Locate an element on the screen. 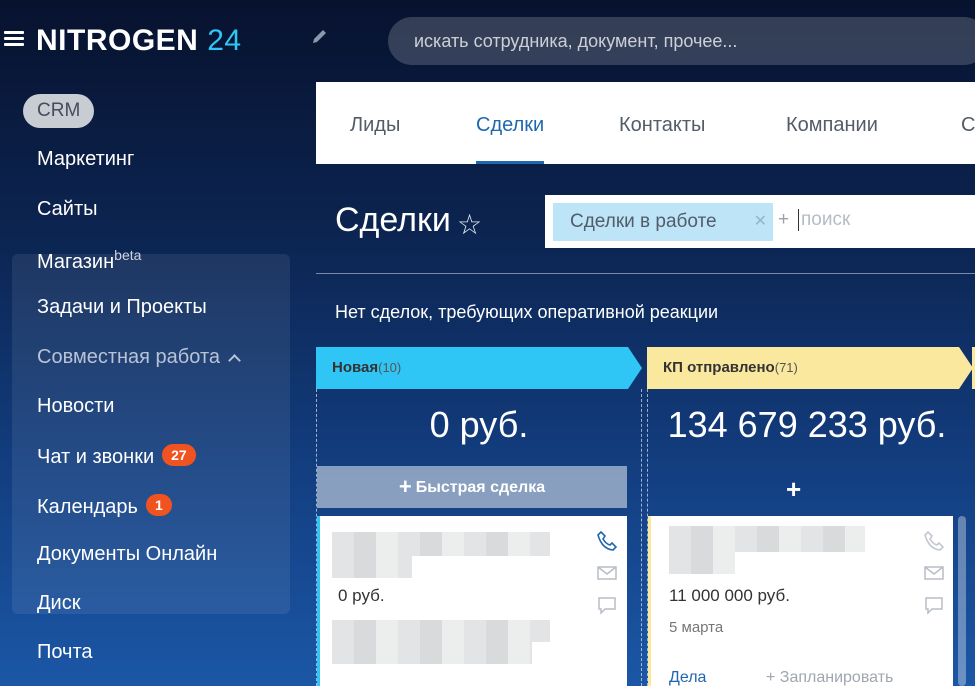 The height and width of the screenshot is (686, 975). sidebar-item-disk: Диск is located at coordinates (58, 603).